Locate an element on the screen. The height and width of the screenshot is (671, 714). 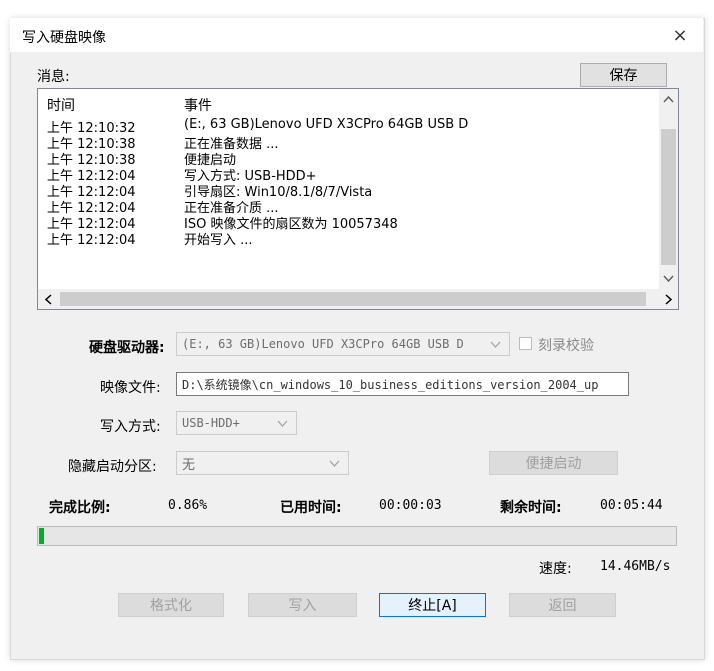
title-bar: 写入硬盘映像 × is located at coordinates (356, 35).